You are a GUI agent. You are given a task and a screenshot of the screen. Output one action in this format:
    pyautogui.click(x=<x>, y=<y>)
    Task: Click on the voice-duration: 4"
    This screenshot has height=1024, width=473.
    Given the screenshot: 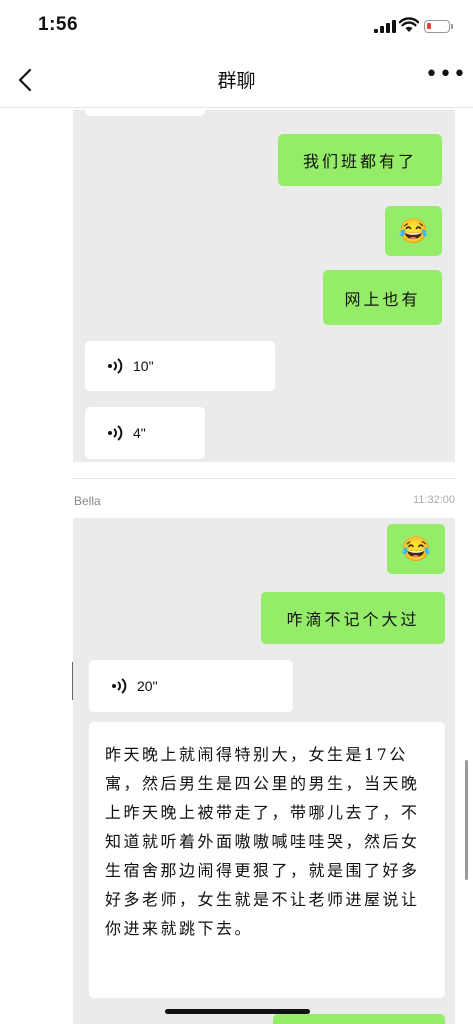 What is the action you would take?
    pyautogui.click(x=139, y=433)
    